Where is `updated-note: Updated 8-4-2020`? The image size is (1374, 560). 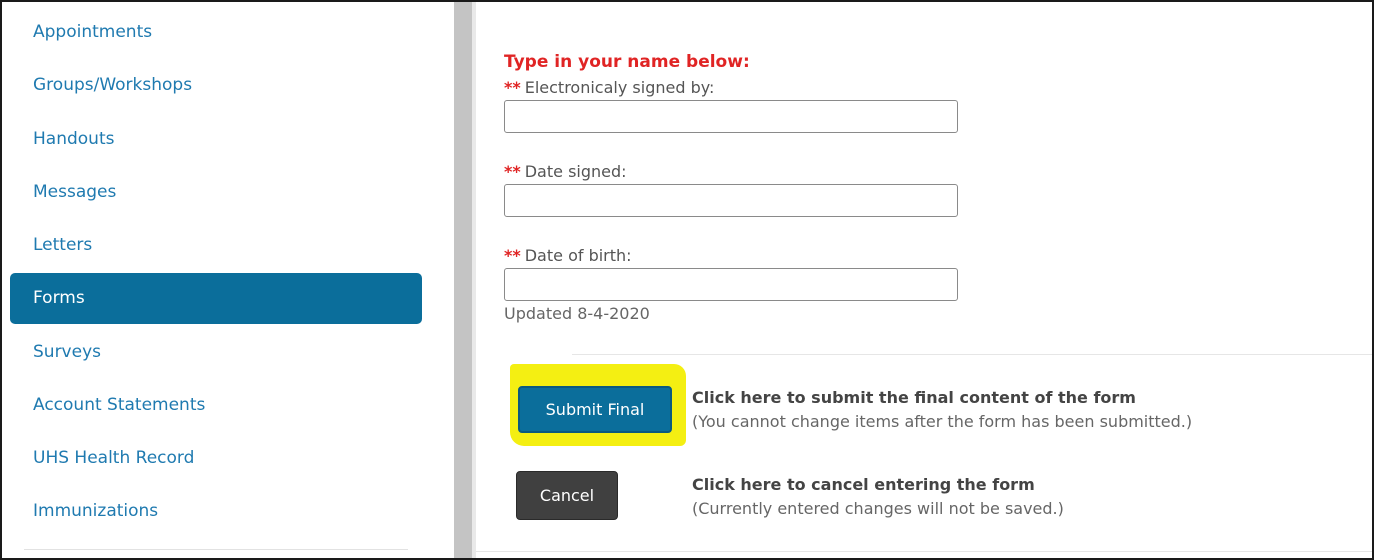 updated-note: Updated 8-4-2020 is located at coordinates (577, 313).